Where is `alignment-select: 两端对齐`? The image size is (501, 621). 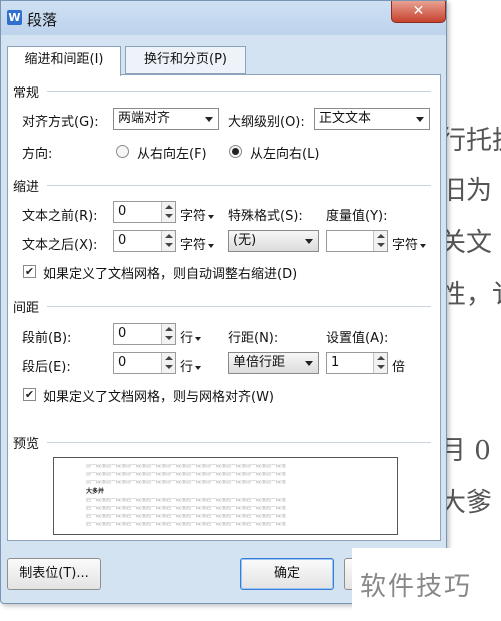
alignment-select: 两端对齐 is located at coordinates (166, 119).